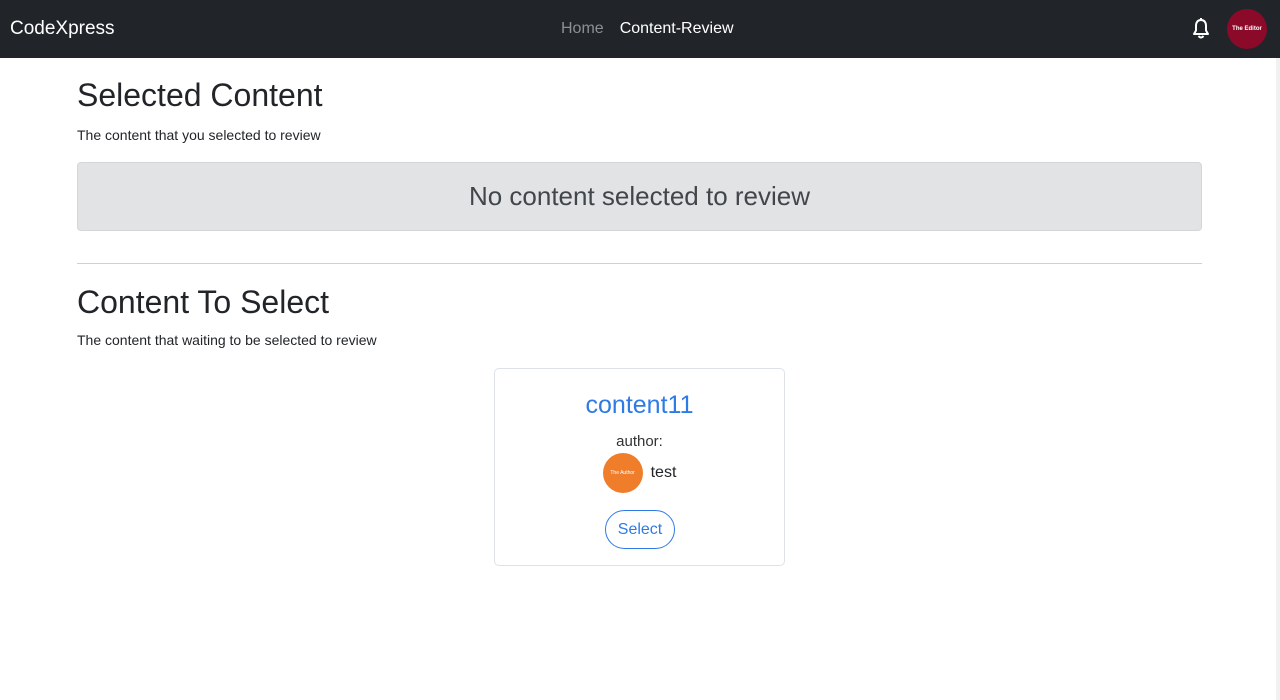 This screenshot has height=700, width=1280. What do you see at coordinates (622, 473) in the screenshot?
I see `author-avatar: The Author` at bounding box center [622, 473].